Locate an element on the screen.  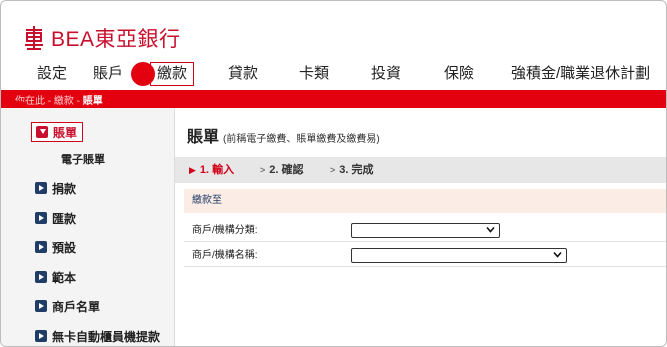
nav-item-payments: 繳款 is located at coordinates (172, 74).